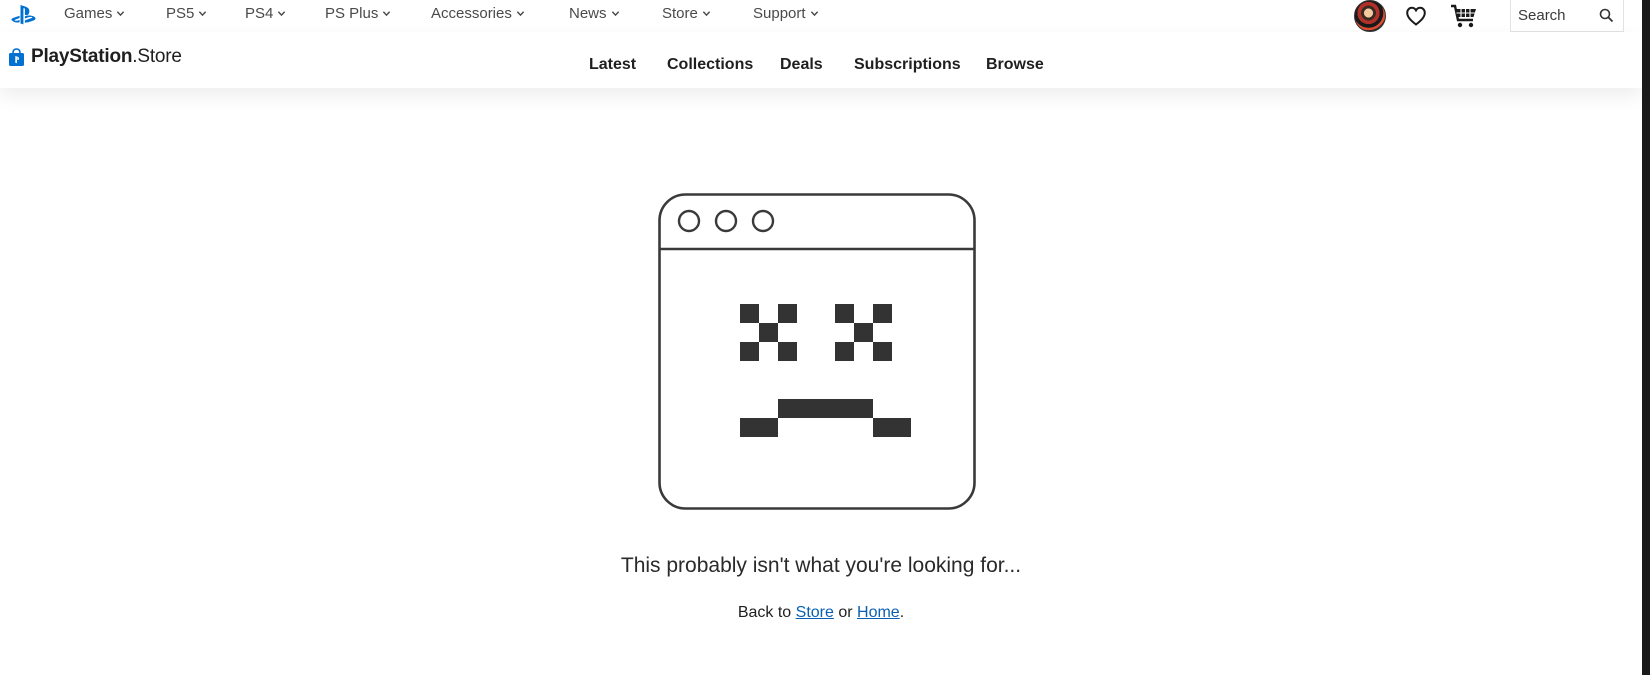  I want to click on tab-label: Deals, so click(801, 64).